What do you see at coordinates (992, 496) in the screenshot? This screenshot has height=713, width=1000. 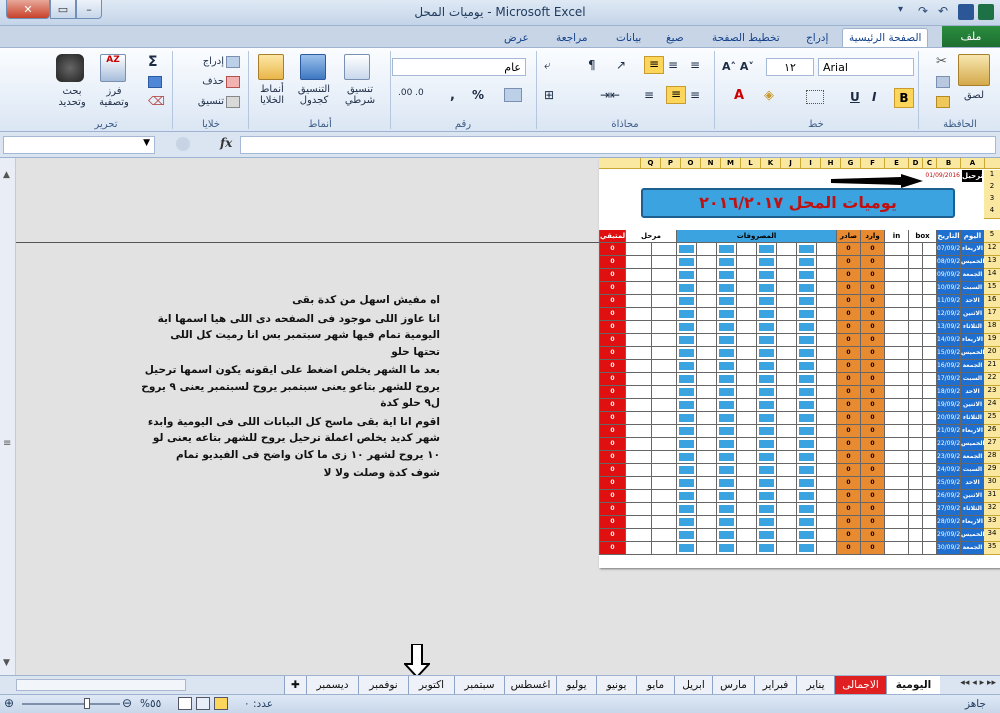 I see `row-header: 31` at bounding box center [992, 496].